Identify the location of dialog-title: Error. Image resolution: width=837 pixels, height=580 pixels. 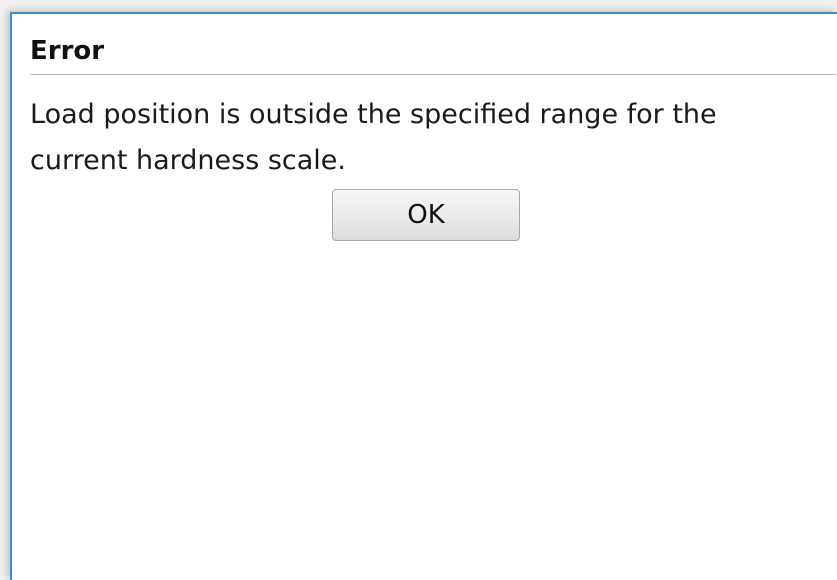
(67, 51).